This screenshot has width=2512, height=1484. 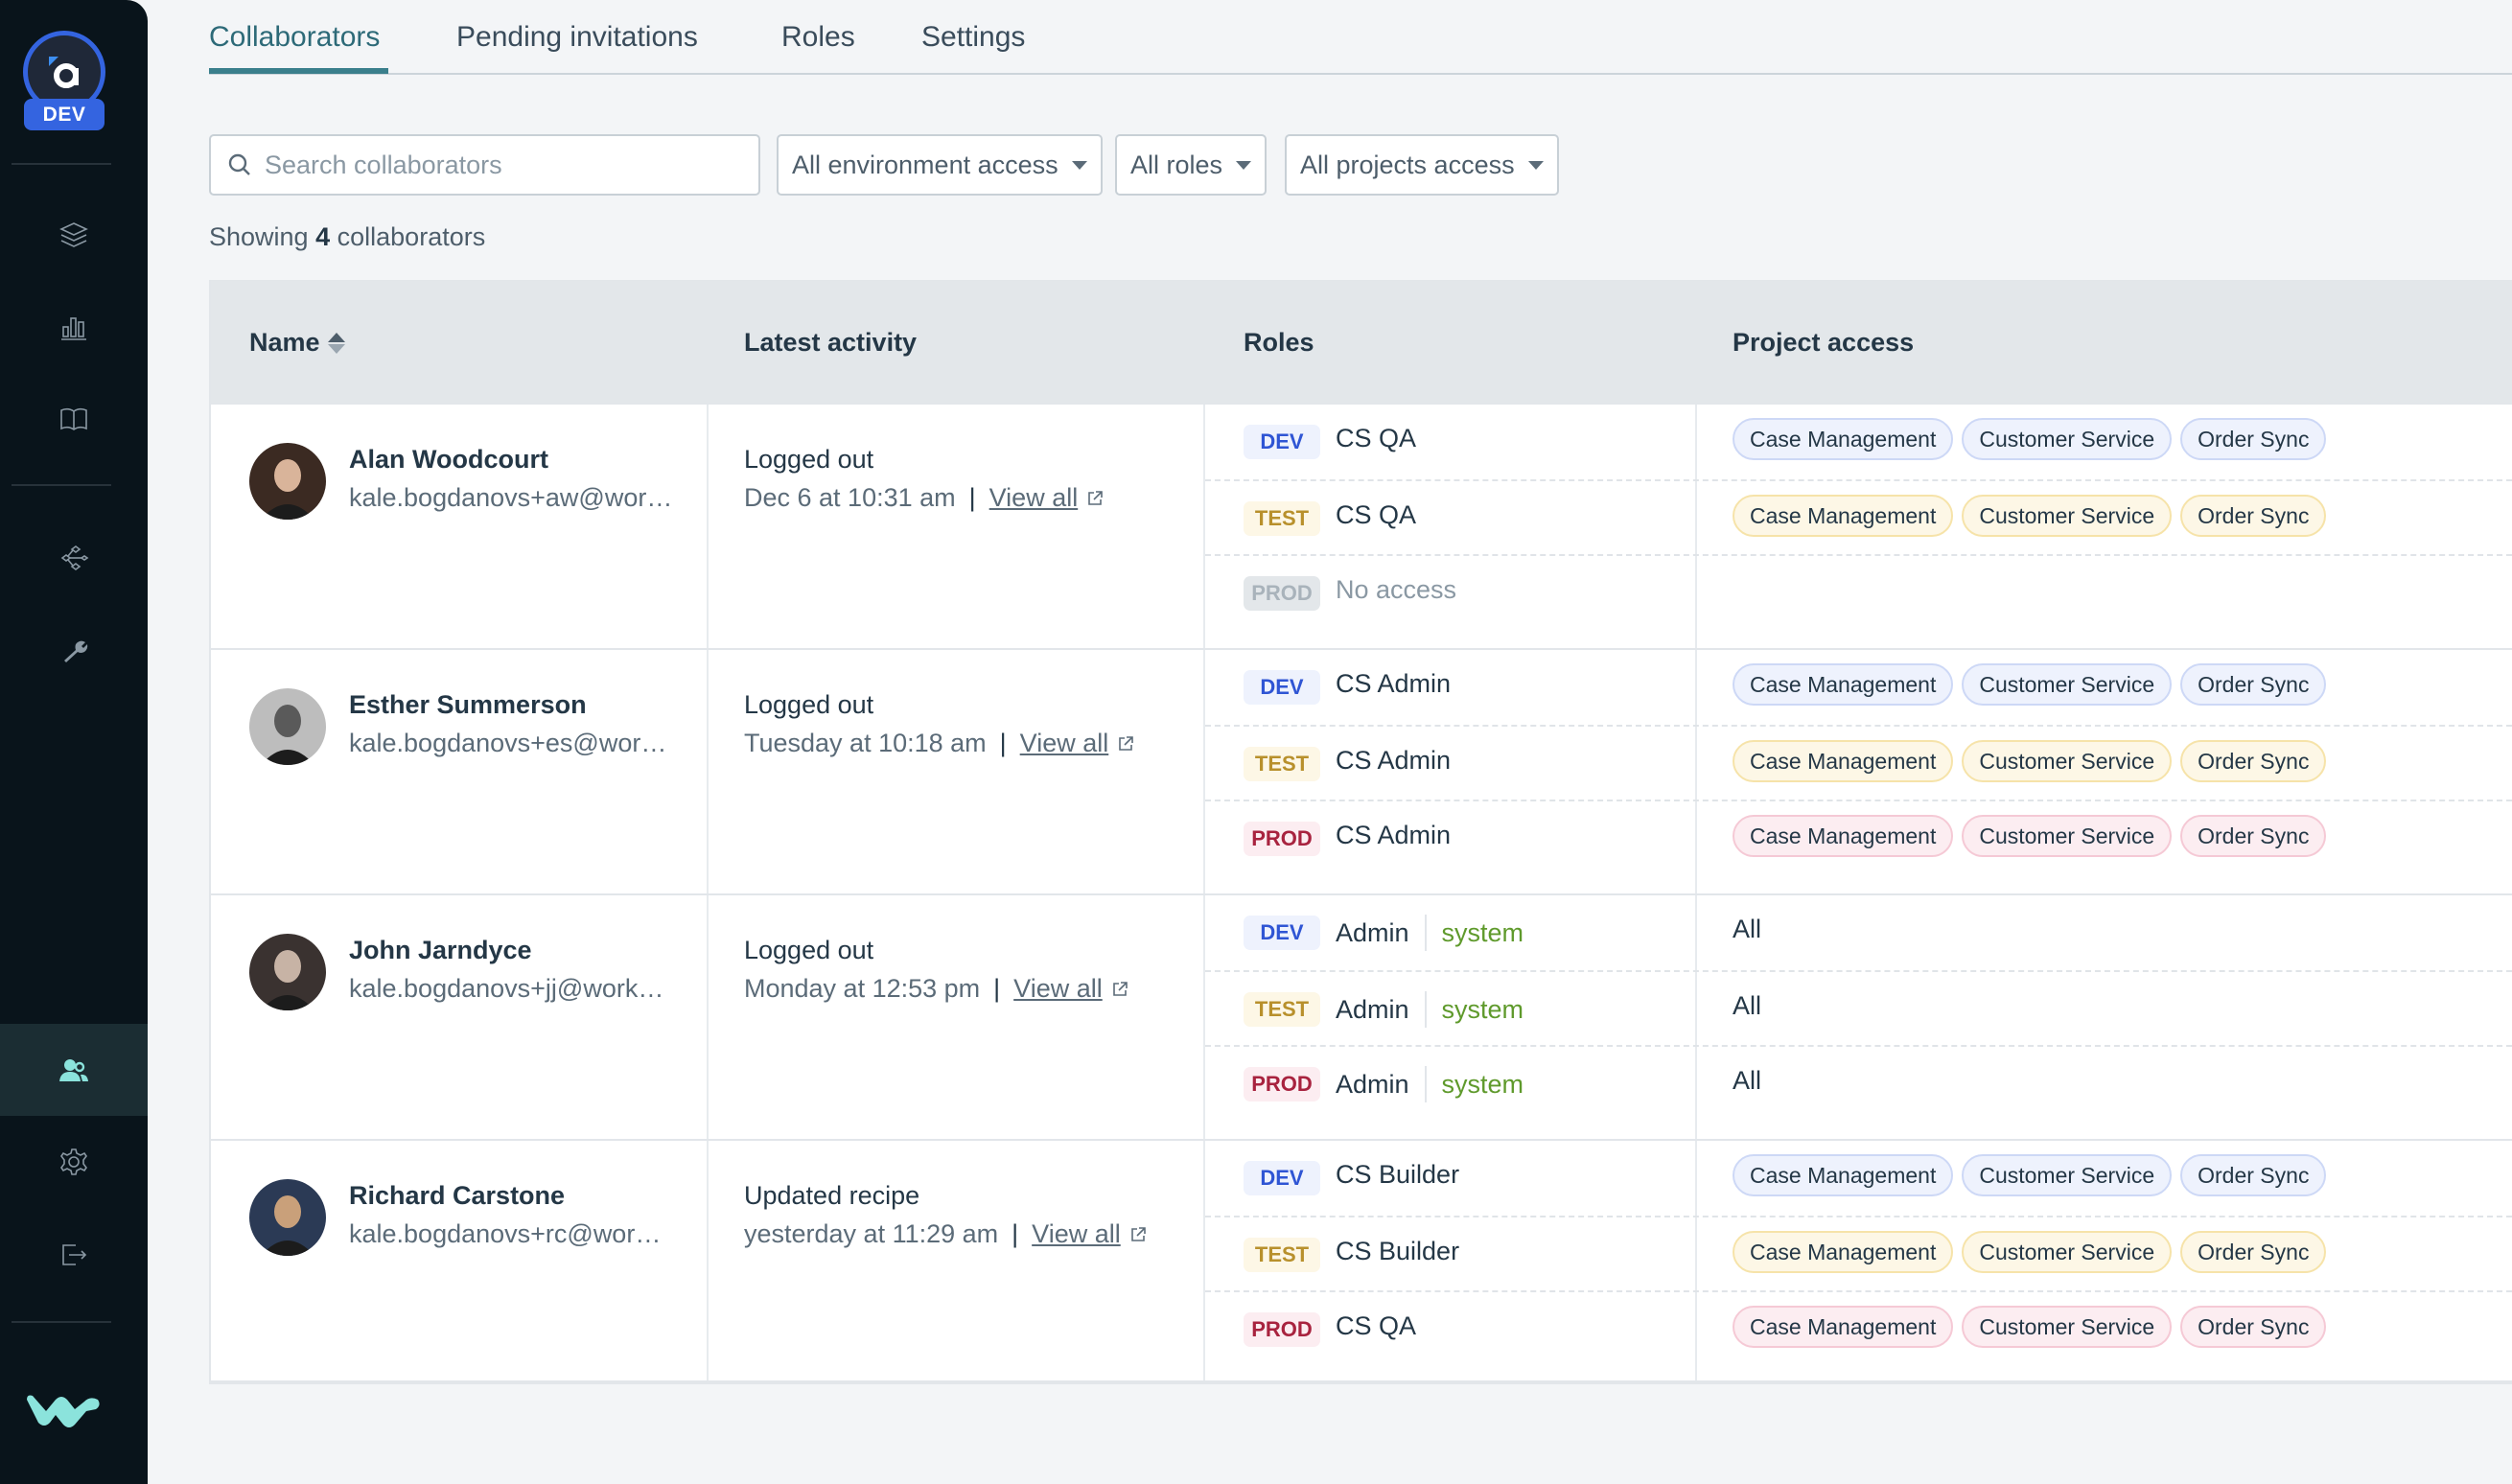 What do you see at coordinates (1396, 589) in the screenshot?
I see `role-label: No access` at bounding box center [1396, 589].